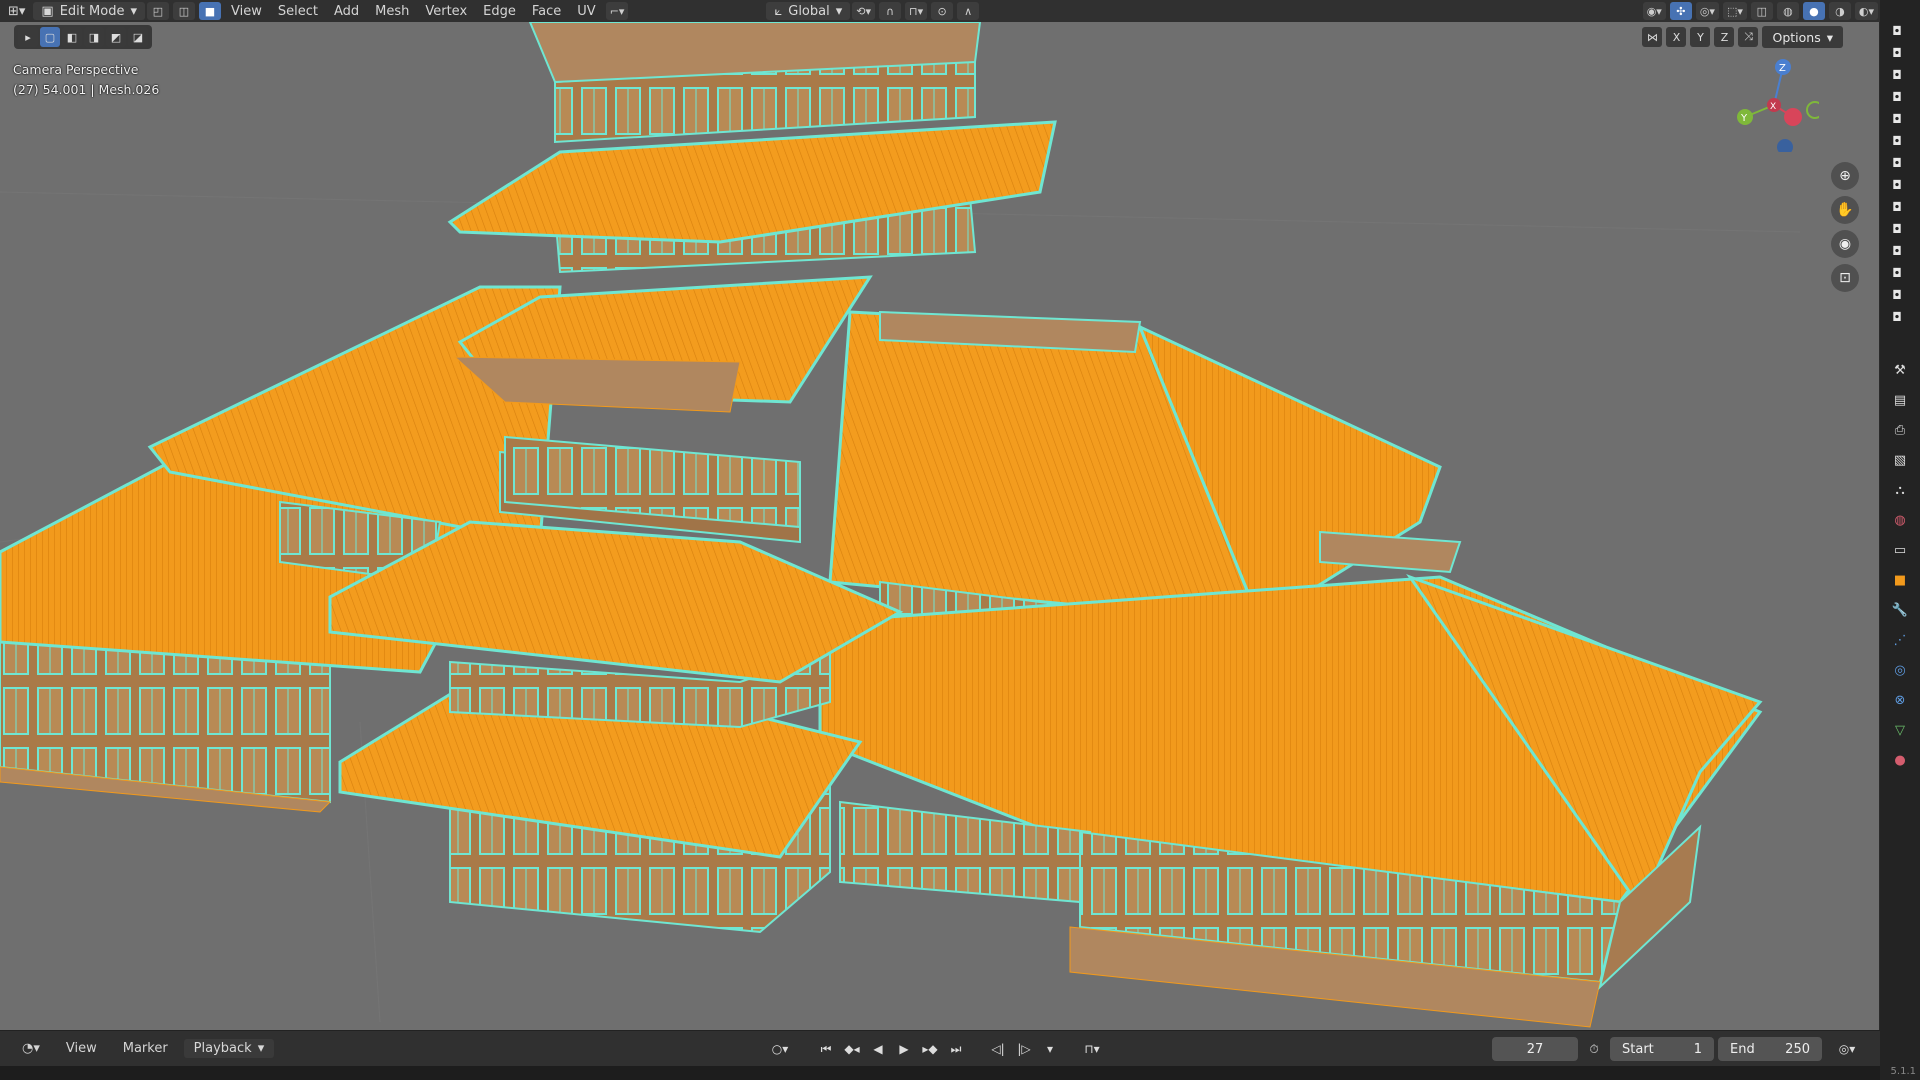  I want to click on vertex-select-button: ◰, so click(157, 11).